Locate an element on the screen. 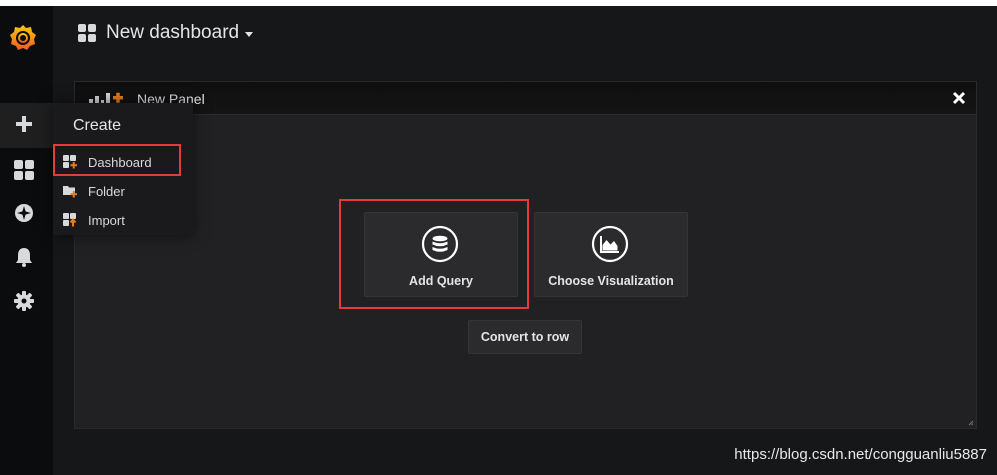 The image size is (997, 475). create-menu-title: Create is located at coordinates (97, 125).